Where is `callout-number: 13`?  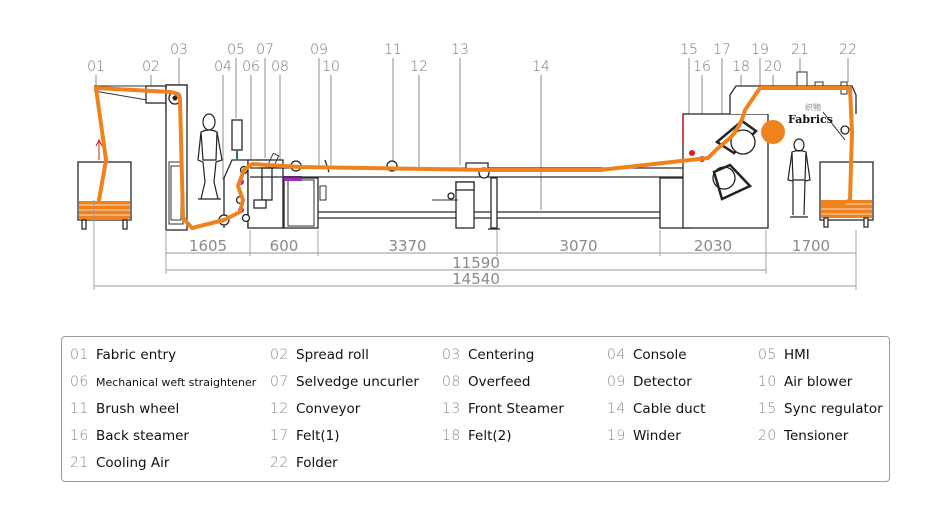 callout-number: 13 is located at coordinates (460, 50).